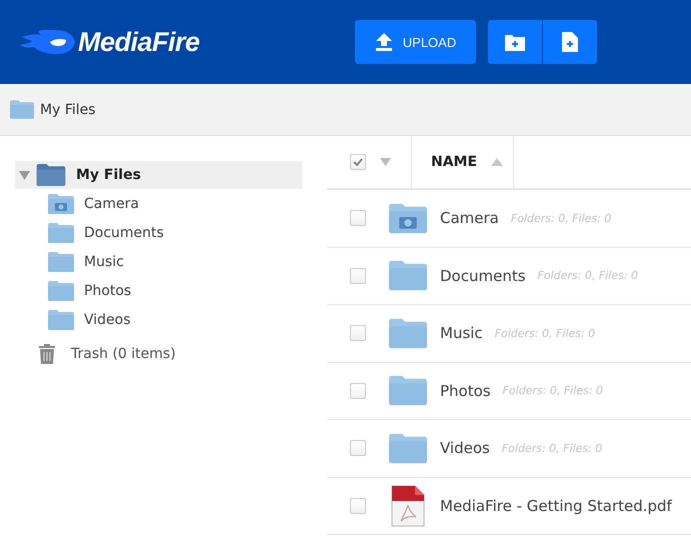  I want to click on new-file-icon, so click(570, 42).